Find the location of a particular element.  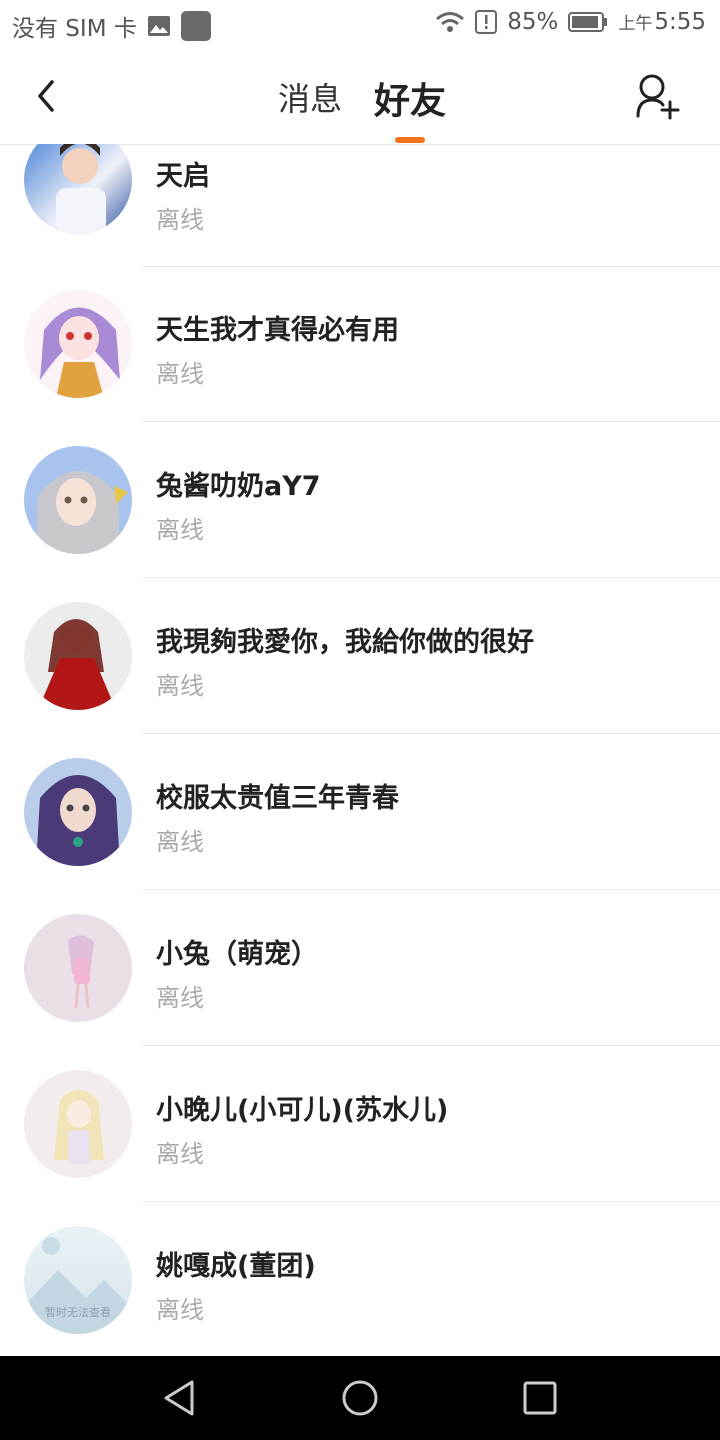

carrier-label: 没有 SIM 卡 is located at coordinates (74, 29).